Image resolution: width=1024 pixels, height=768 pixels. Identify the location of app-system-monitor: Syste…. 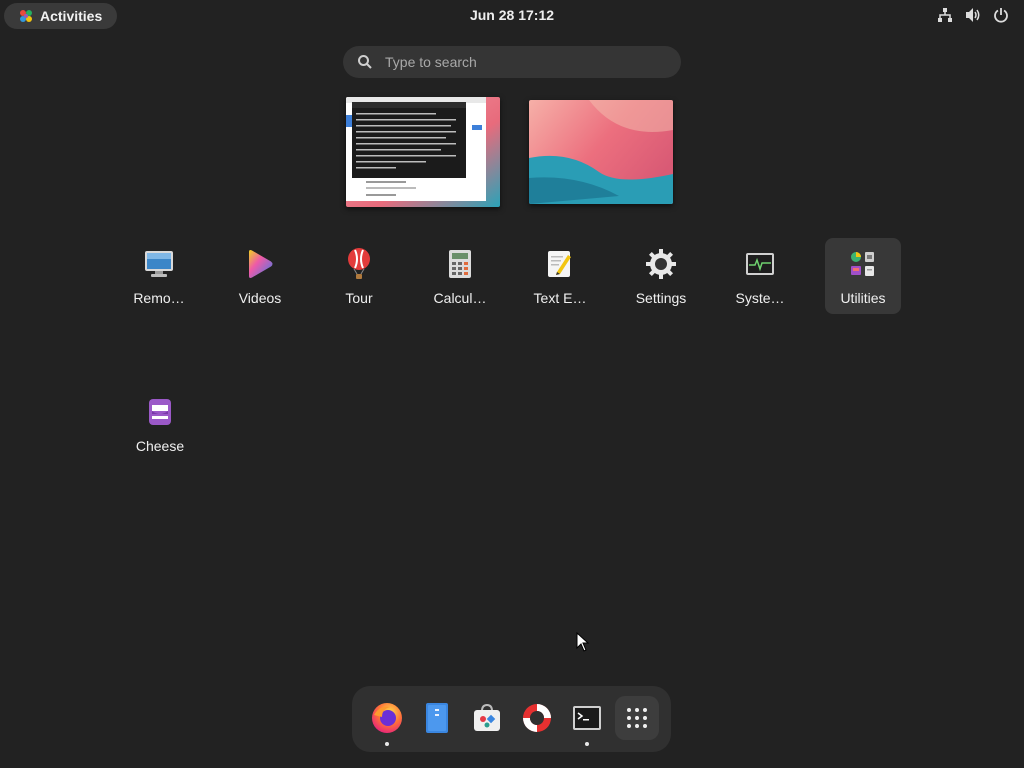
(760, 276).